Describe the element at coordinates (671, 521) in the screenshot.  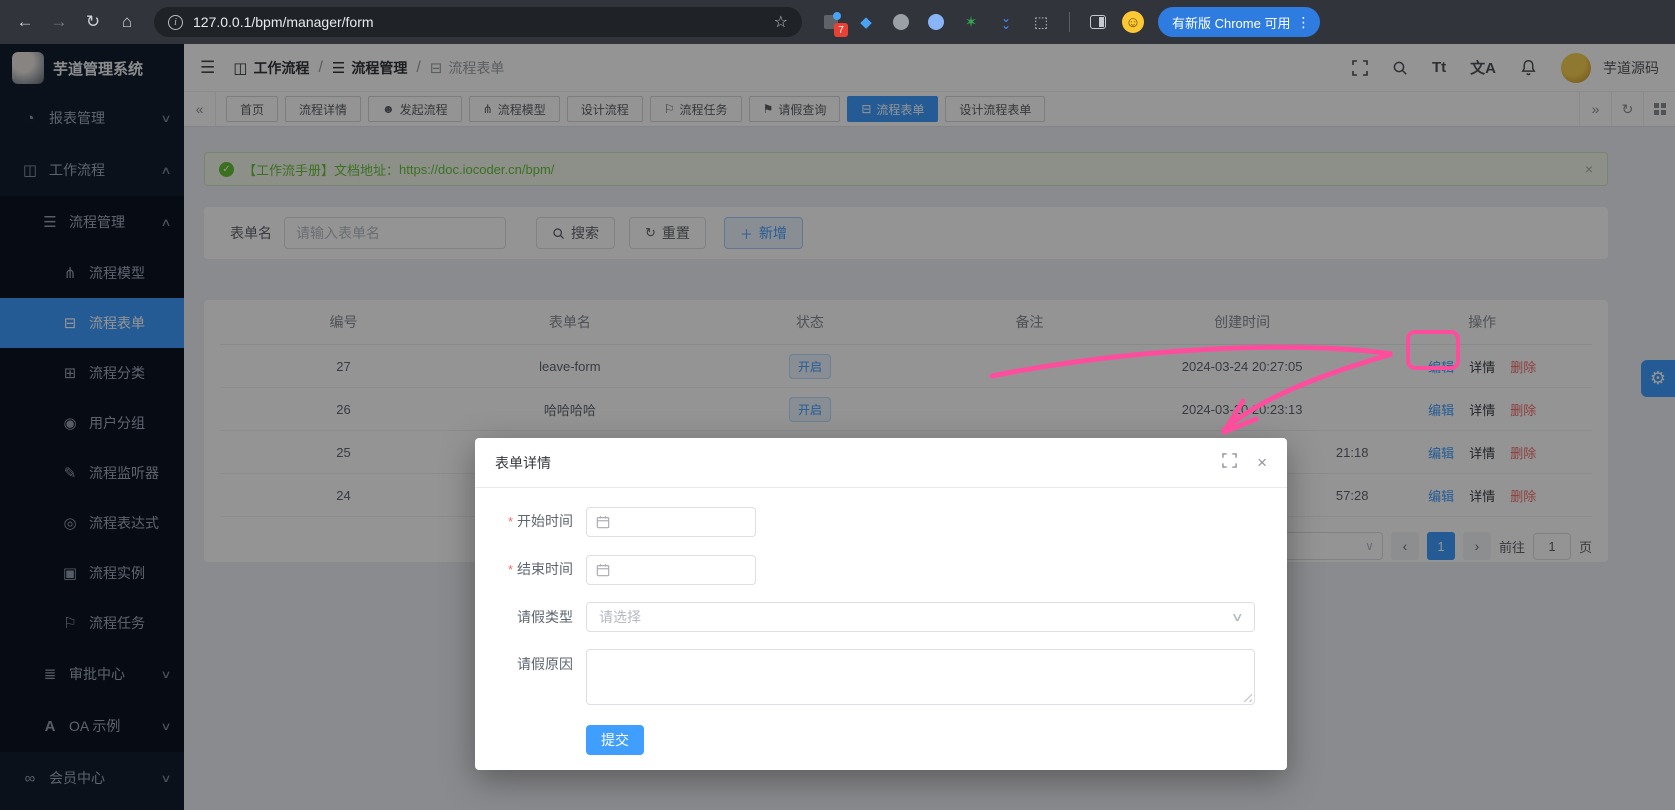
I see `start-time-input` at that location.